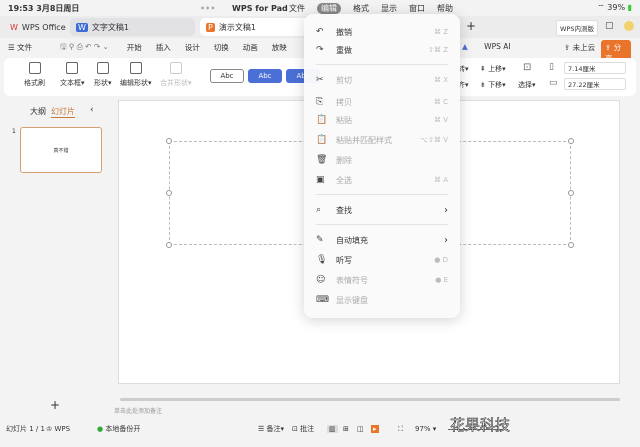 The width and height of the screenshot is (640, 447). What do you see at coordinates (375, 429) in the screenshot?
I see `play-icon: ▸` at bounding box center [375, 429].